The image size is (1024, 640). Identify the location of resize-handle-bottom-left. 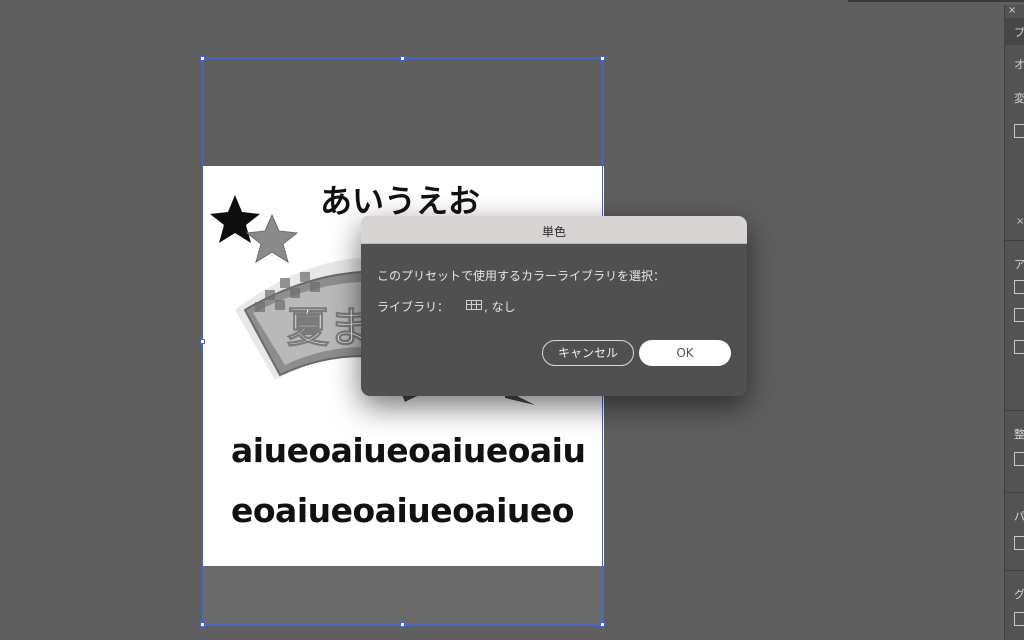
(202, 624).